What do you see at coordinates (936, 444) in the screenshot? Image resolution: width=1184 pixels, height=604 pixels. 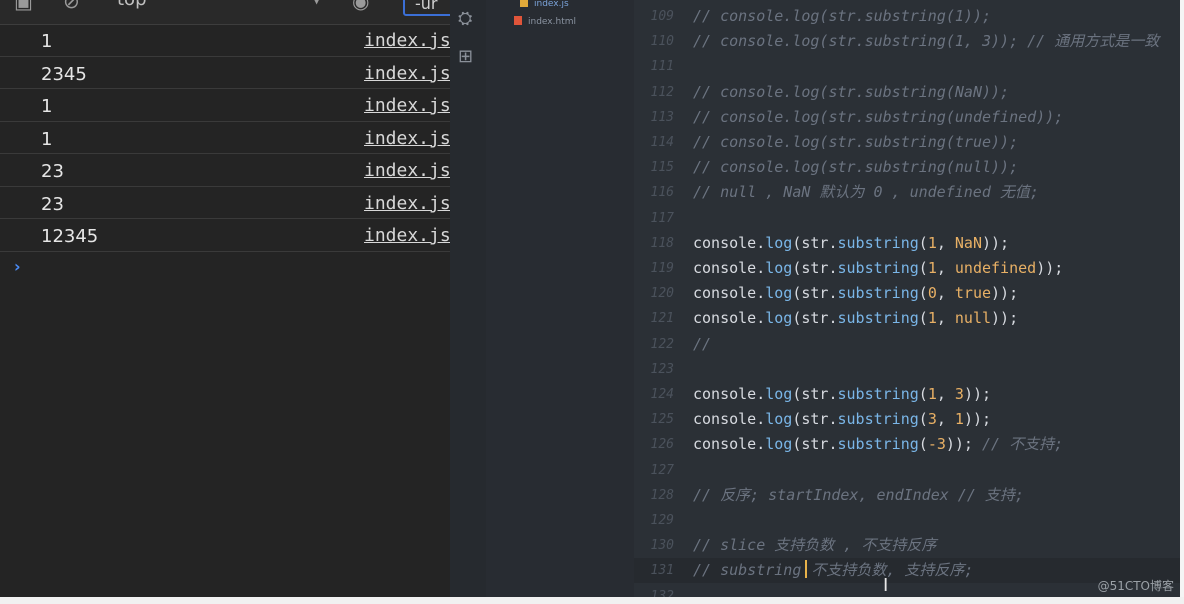 I see `code-token: -3` at bounding box center [936, 444].